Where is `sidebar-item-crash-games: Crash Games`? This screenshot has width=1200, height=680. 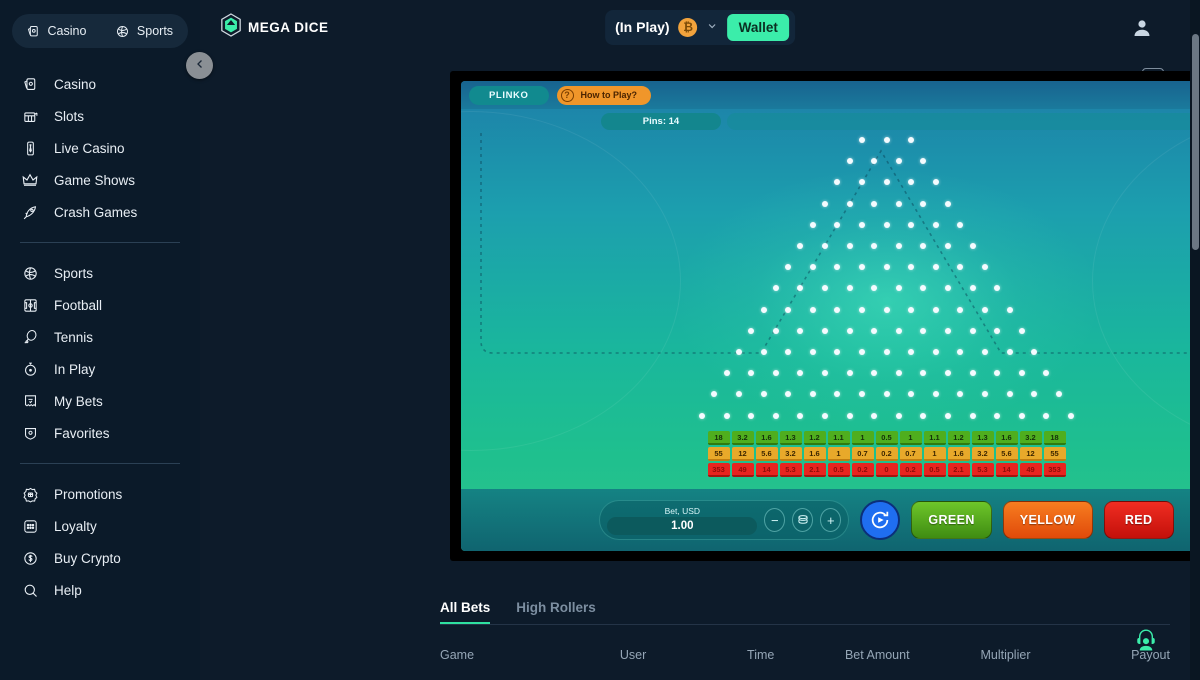 sidebar-item-crash-games: Crash Games is located at coordinates (100, 212).